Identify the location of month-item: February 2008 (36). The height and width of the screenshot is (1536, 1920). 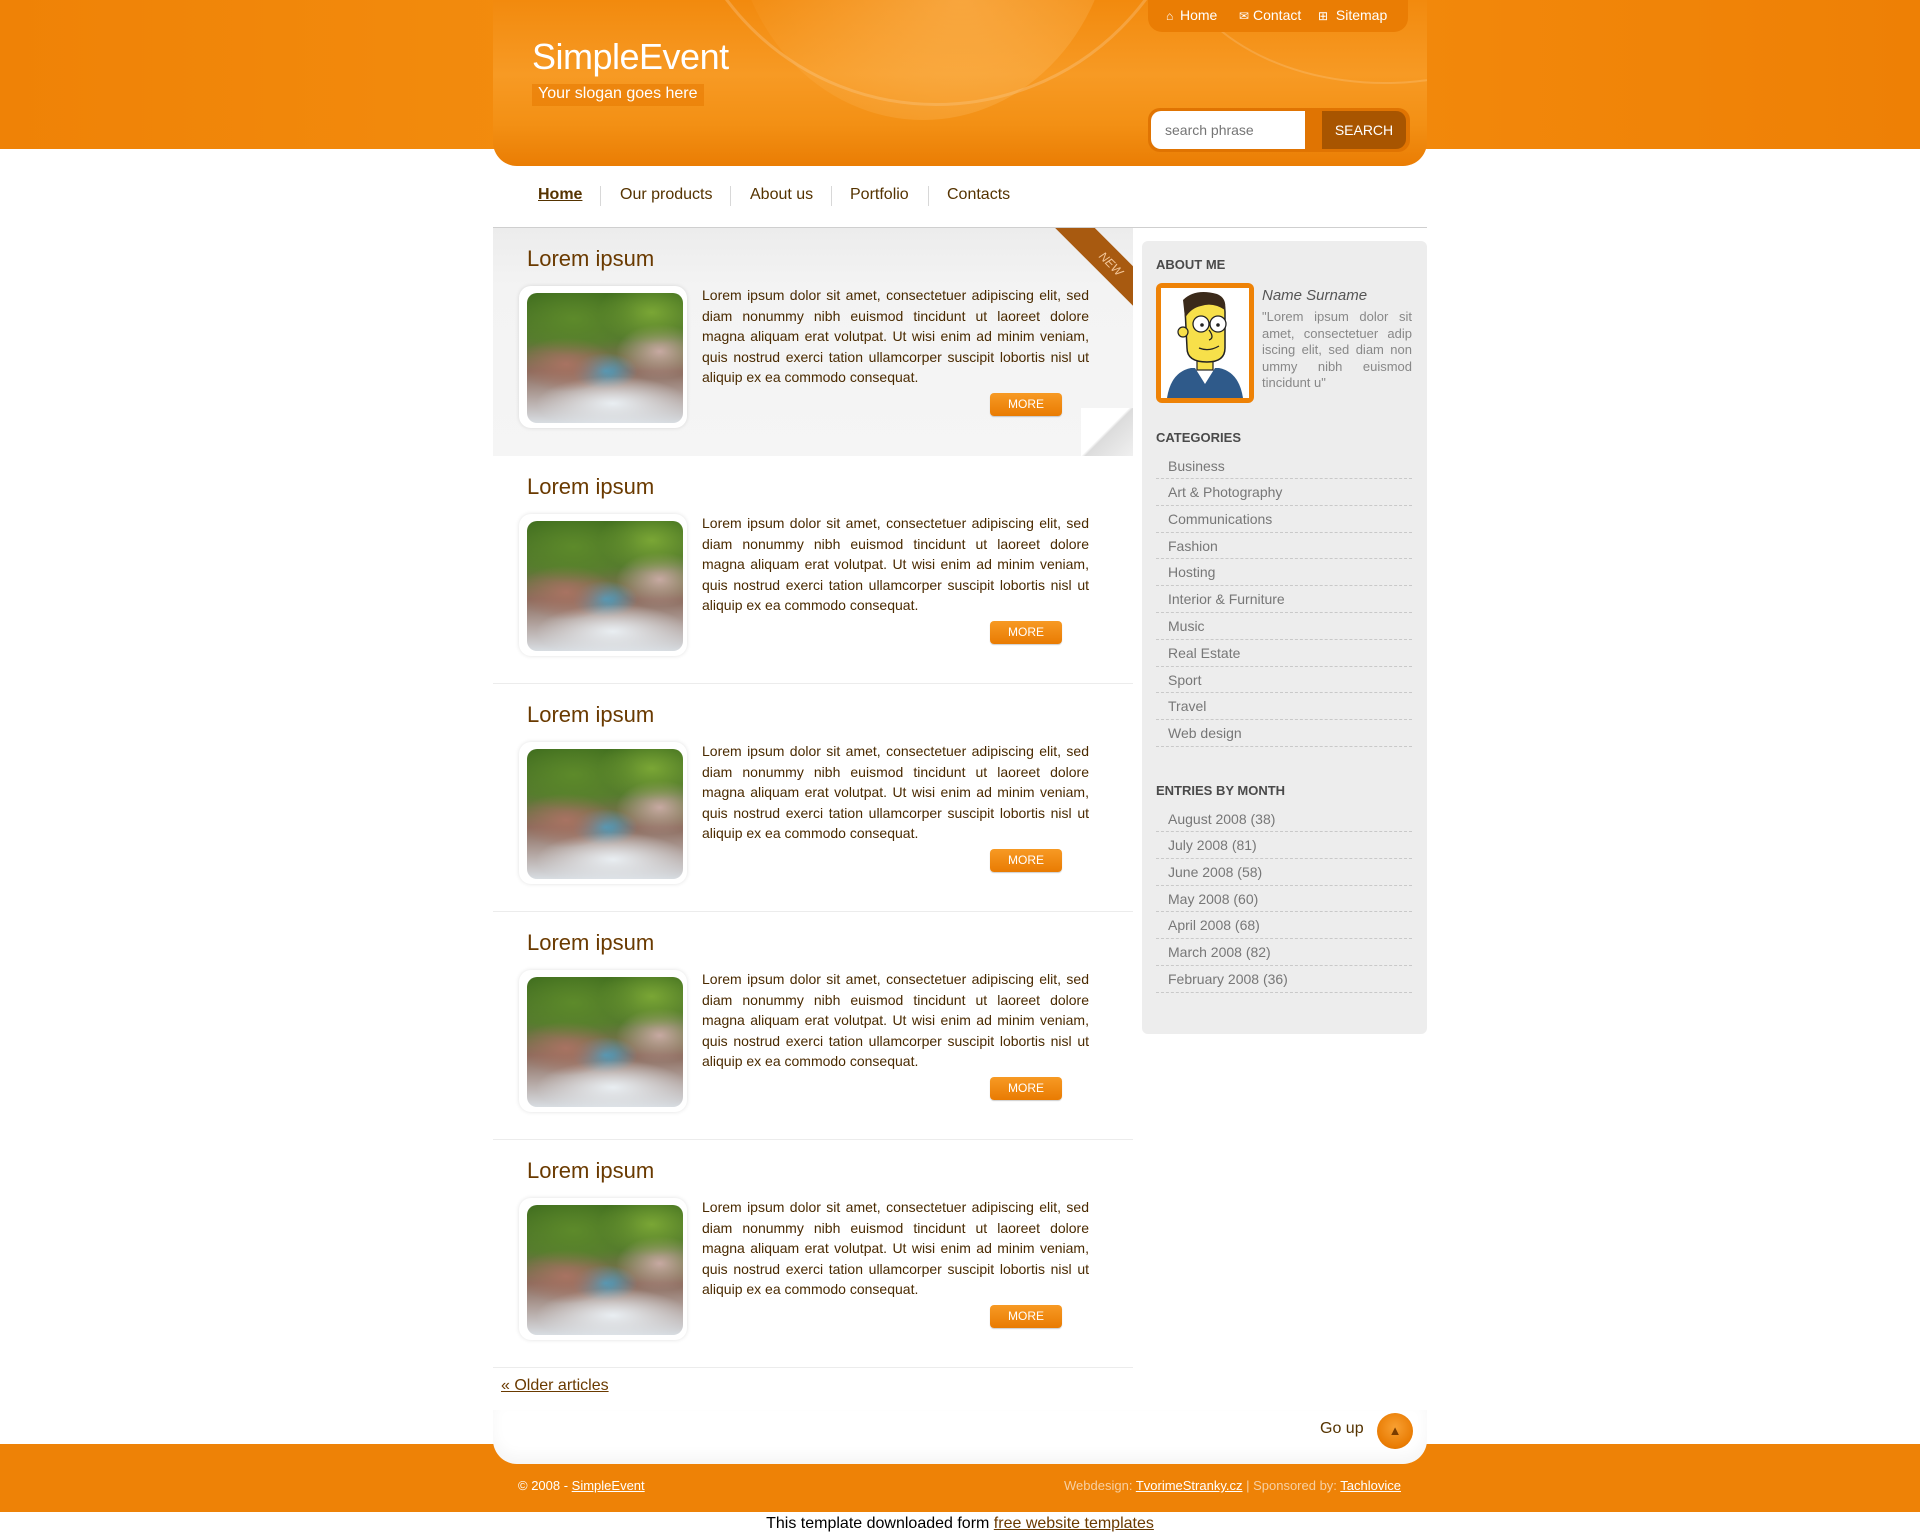
(1284, 979).